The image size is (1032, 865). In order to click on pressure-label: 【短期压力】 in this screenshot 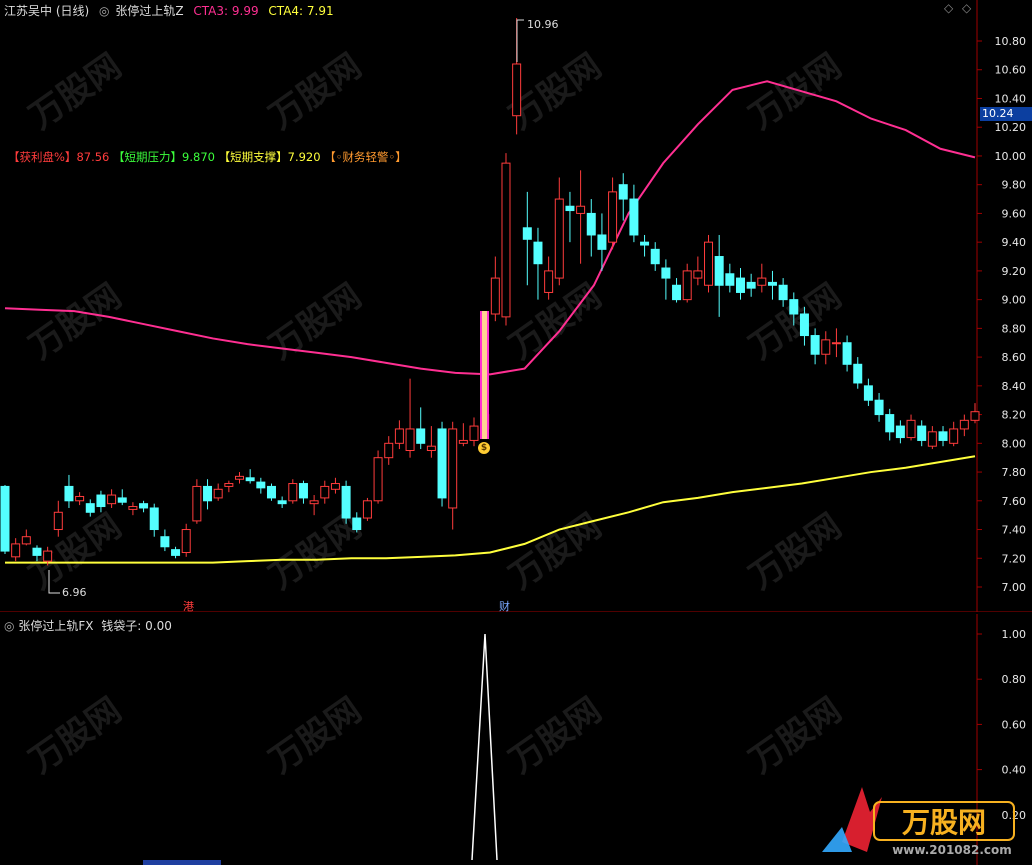, I will do `click(148, 157)`.